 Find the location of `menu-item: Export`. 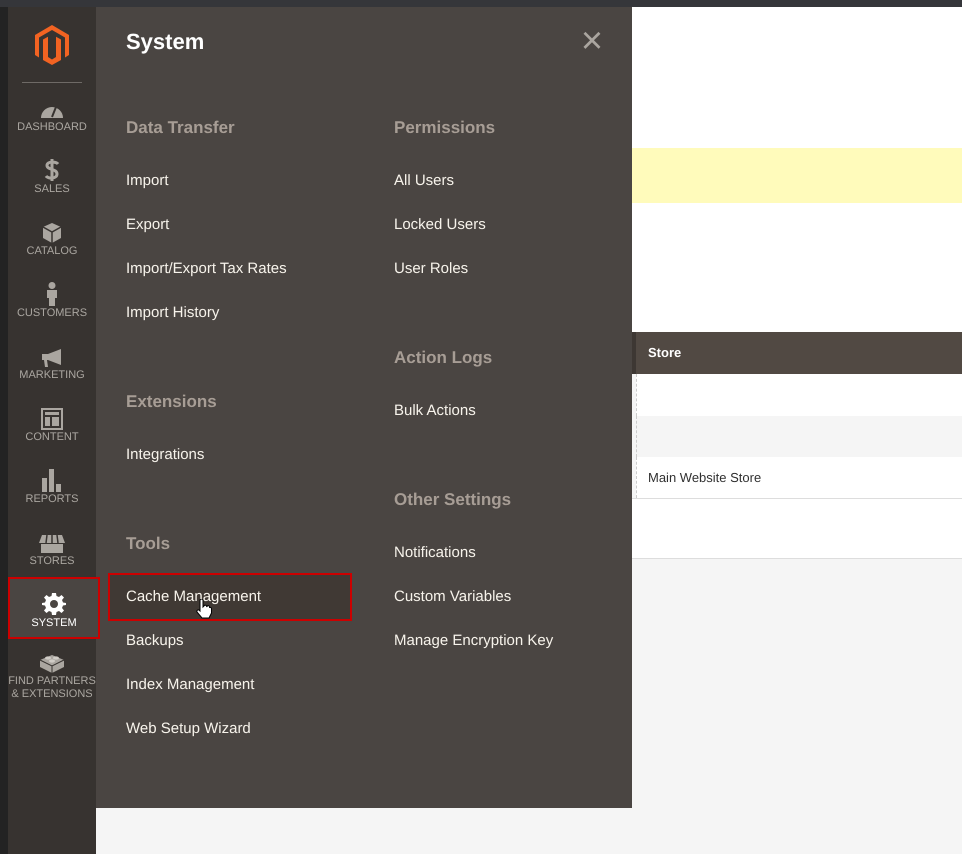

menu-item: Export is located at coordinates (148, 225).